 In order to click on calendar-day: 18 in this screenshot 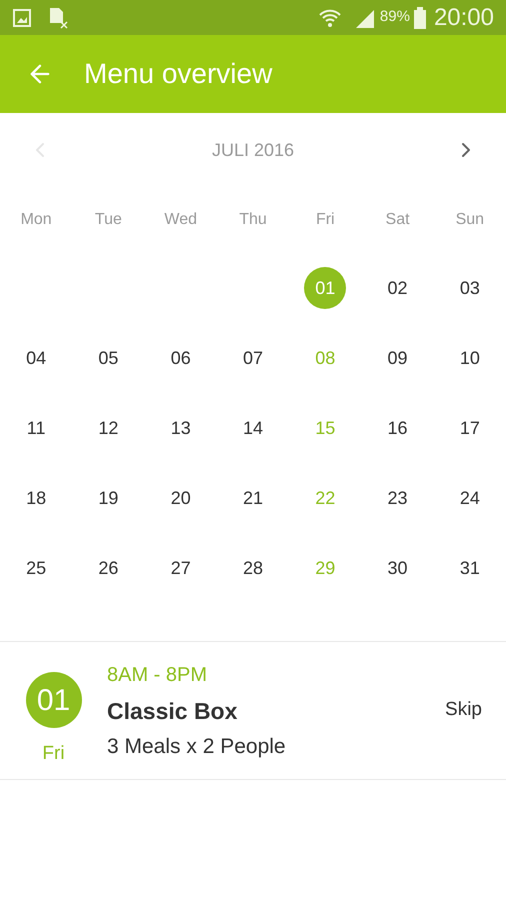, I will do `click(36, 498)`.